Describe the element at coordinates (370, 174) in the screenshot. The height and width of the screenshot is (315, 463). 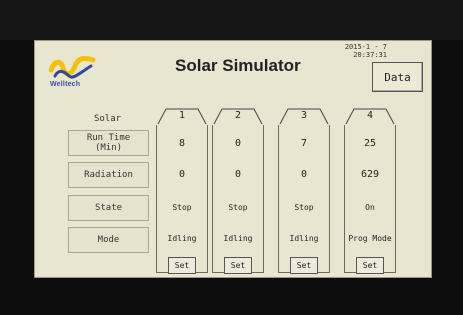
I see `radiation-value: 629` at that location.